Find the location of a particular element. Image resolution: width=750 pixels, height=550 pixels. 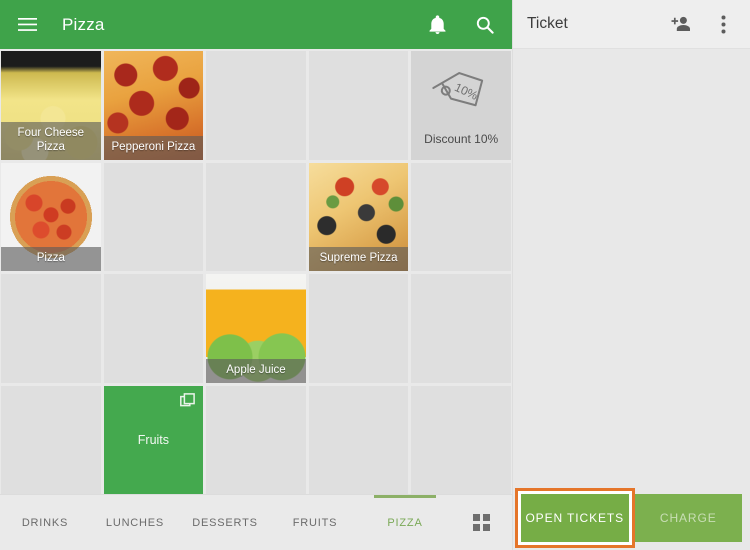

tab-desserts: DESSERTS is located at coordinates (225, 522).